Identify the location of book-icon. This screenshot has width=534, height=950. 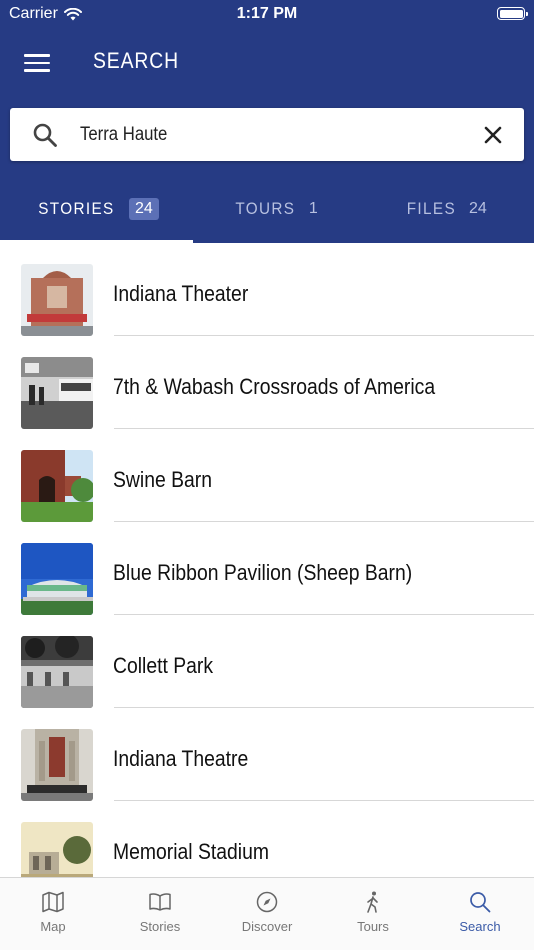
(160, 902).